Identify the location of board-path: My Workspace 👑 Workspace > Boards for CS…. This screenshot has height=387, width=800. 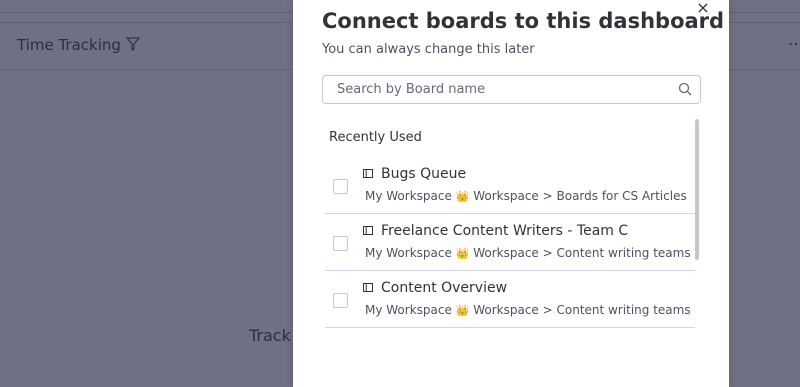
(526, 196).